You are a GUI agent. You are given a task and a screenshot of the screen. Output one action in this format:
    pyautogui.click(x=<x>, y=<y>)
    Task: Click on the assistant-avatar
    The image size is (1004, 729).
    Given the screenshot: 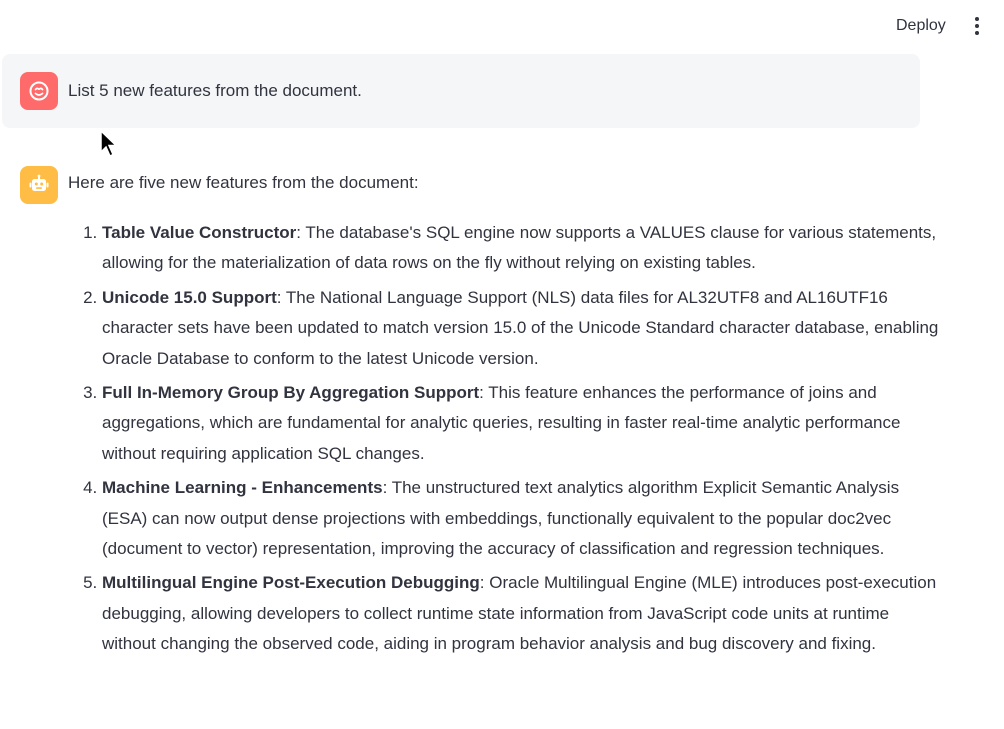 What is the action you would take?
    pyautogui.click(x=39, y=185)
    